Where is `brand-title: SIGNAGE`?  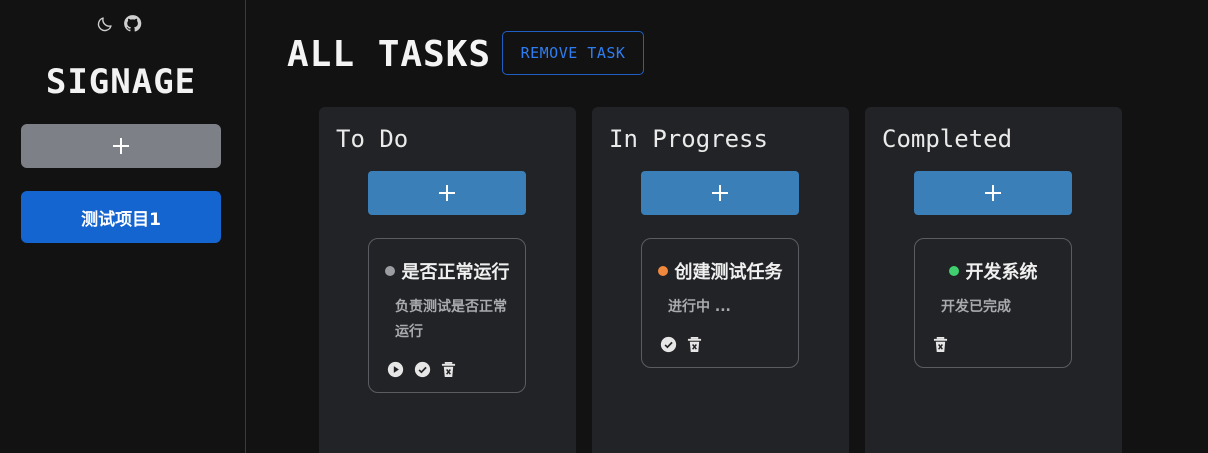
brand-title: SIGNAGE is located at coordinates (121, 82).